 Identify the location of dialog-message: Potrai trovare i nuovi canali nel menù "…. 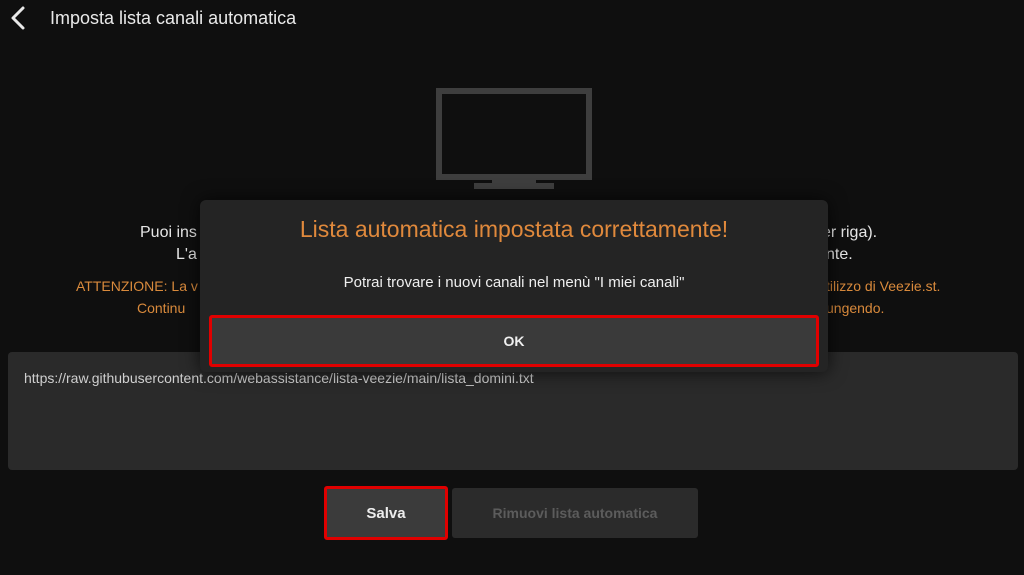
(514, 282).